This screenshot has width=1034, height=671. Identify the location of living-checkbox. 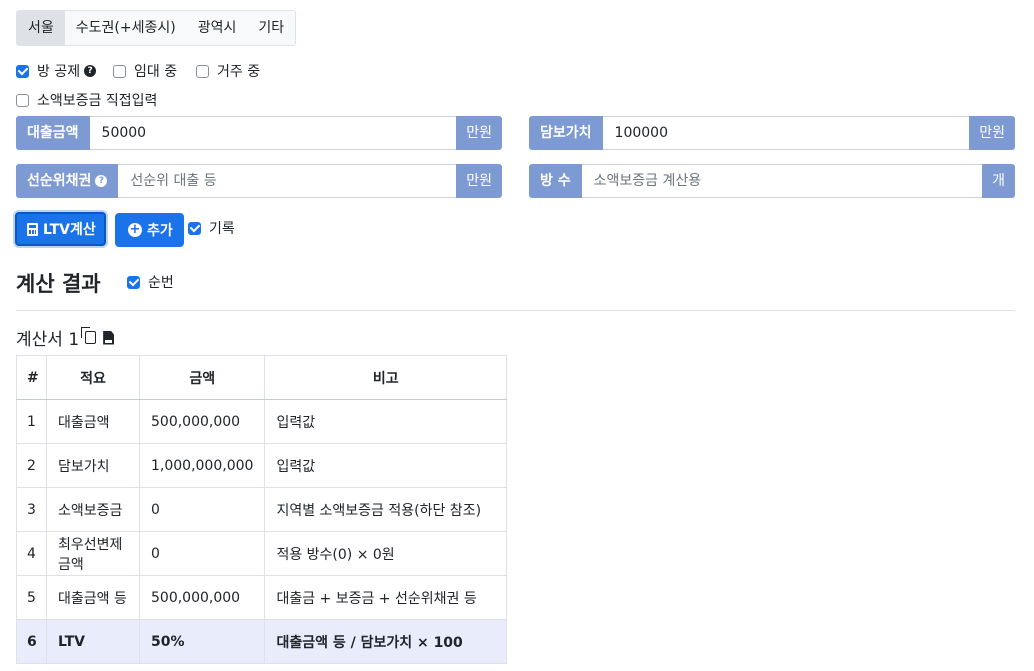
(202, 71).